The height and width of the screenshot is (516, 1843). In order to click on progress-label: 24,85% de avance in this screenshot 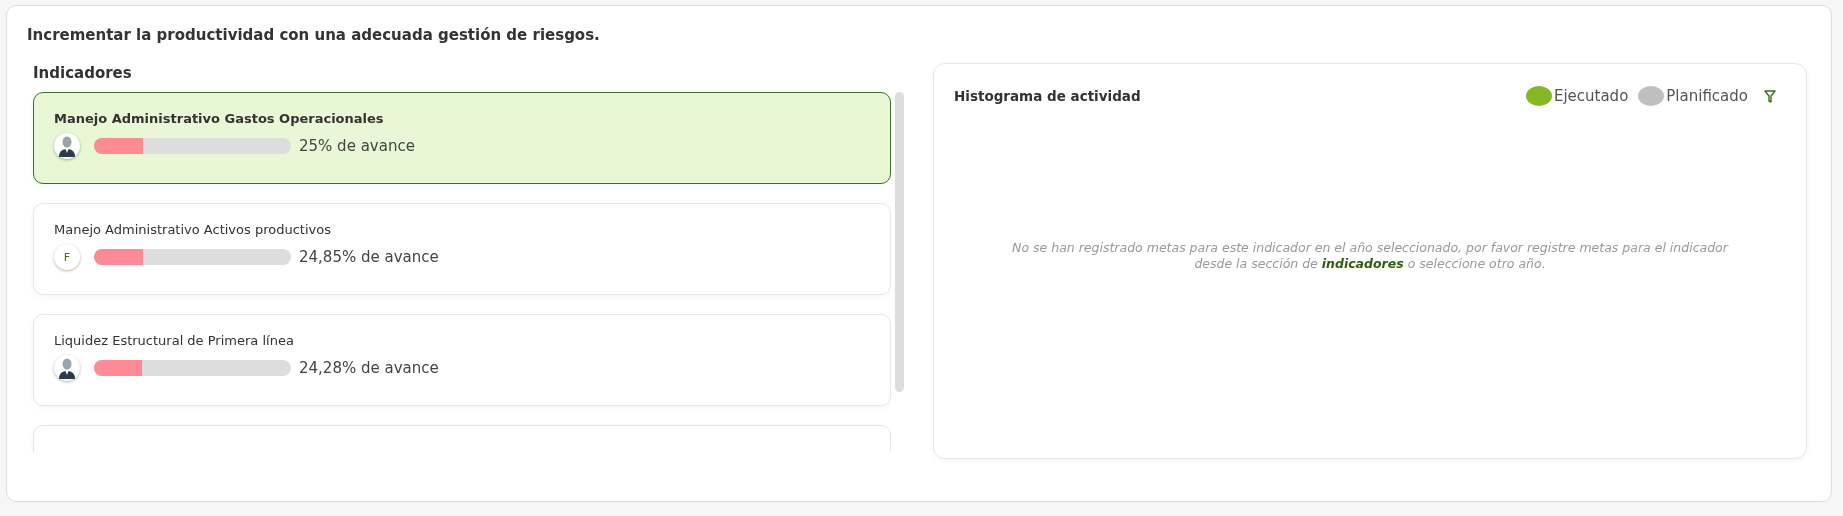, I will do `click(369, 257)`.